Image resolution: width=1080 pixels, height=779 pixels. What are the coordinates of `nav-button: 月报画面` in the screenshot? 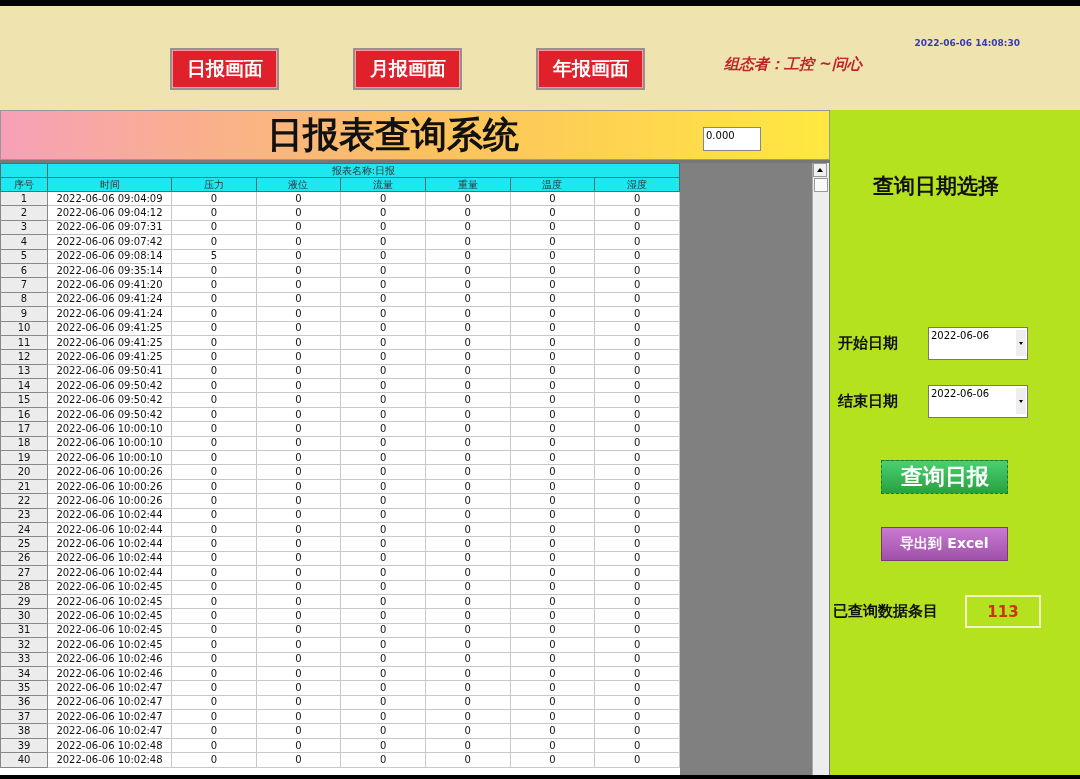 It's located at (407, 69).